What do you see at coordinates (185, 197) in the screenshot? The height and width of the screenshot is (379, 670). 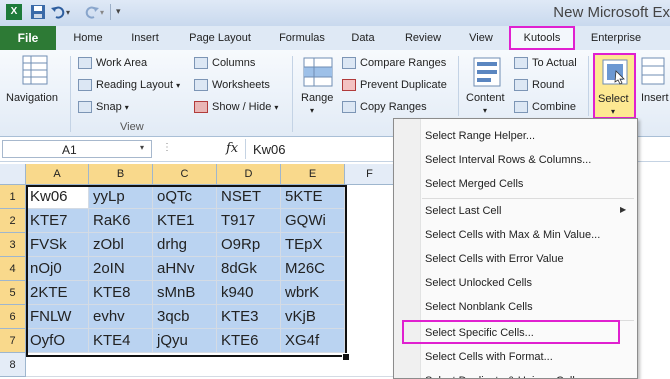 I see `grid-cell: oQTc` at bounding box center [185, 197].